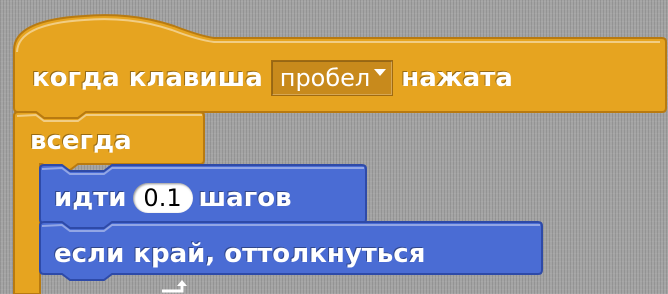  What do you see at coordinates (325, 78) in the screenshot?
I see `key-dropdown-value: пробел` at bounding box center [325, 78].